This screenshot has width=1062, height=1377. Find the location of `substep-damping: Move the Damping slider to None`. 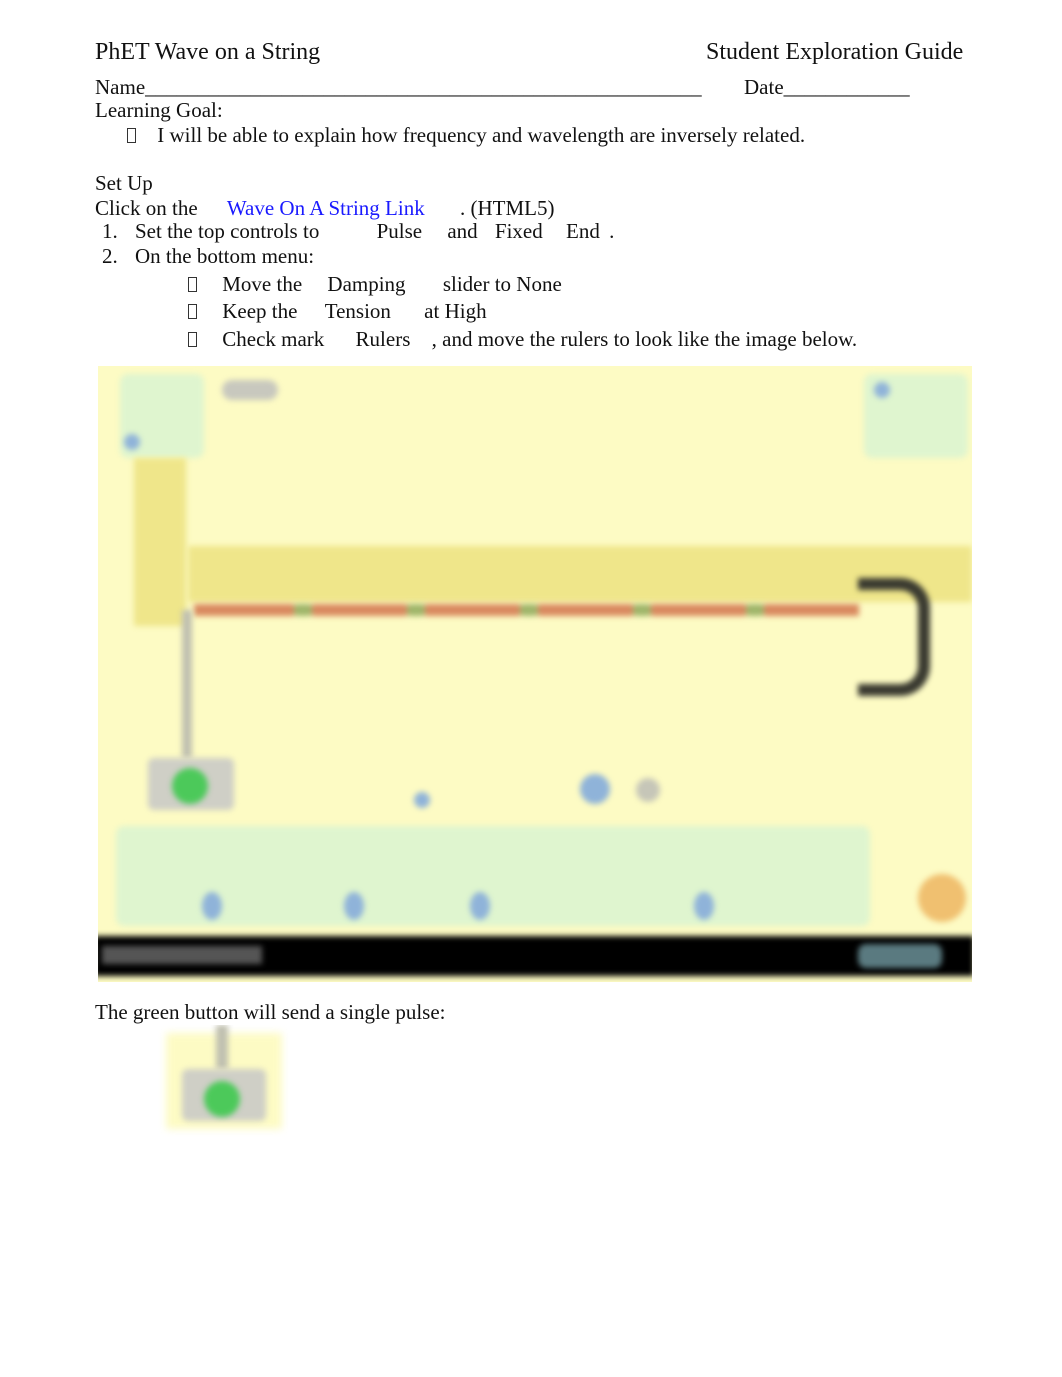

substep-damping: Move the Damping slider to None is located at coordinates (375, 284).